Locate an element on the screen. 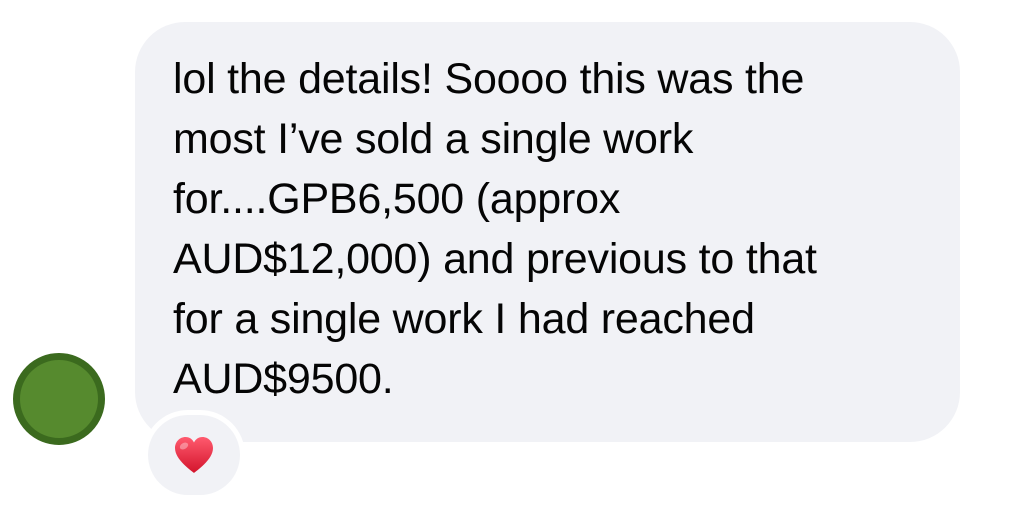  reaction-badge is located at coordinates (194, 455).